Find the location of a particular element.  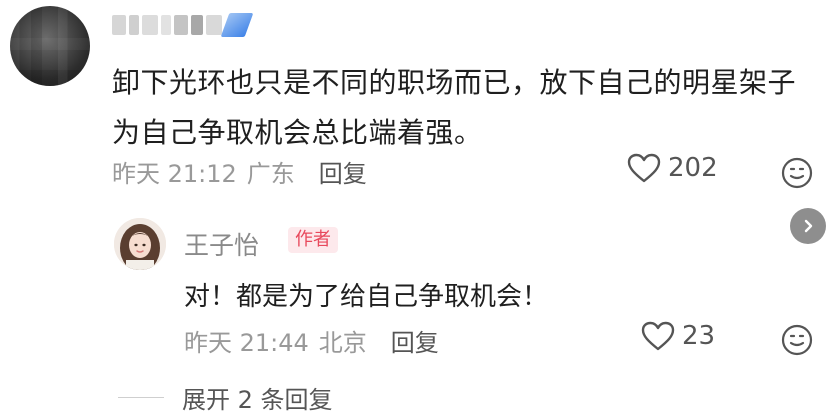

reply-text: 对！都是为了给自己争取机会！ is located at coordinates (366, 297).